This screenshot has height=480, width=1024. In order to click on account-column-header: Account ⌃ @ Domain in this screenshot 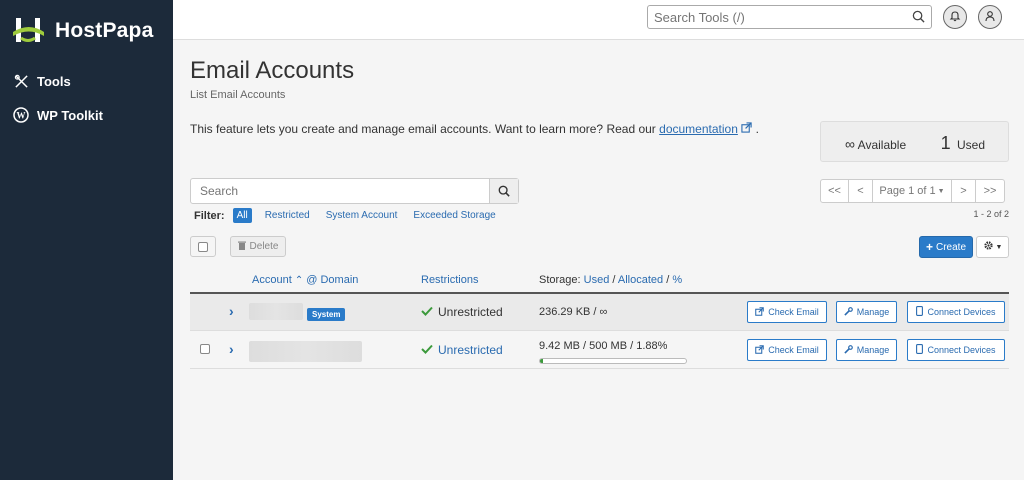, I will do `click(305, 280)`.